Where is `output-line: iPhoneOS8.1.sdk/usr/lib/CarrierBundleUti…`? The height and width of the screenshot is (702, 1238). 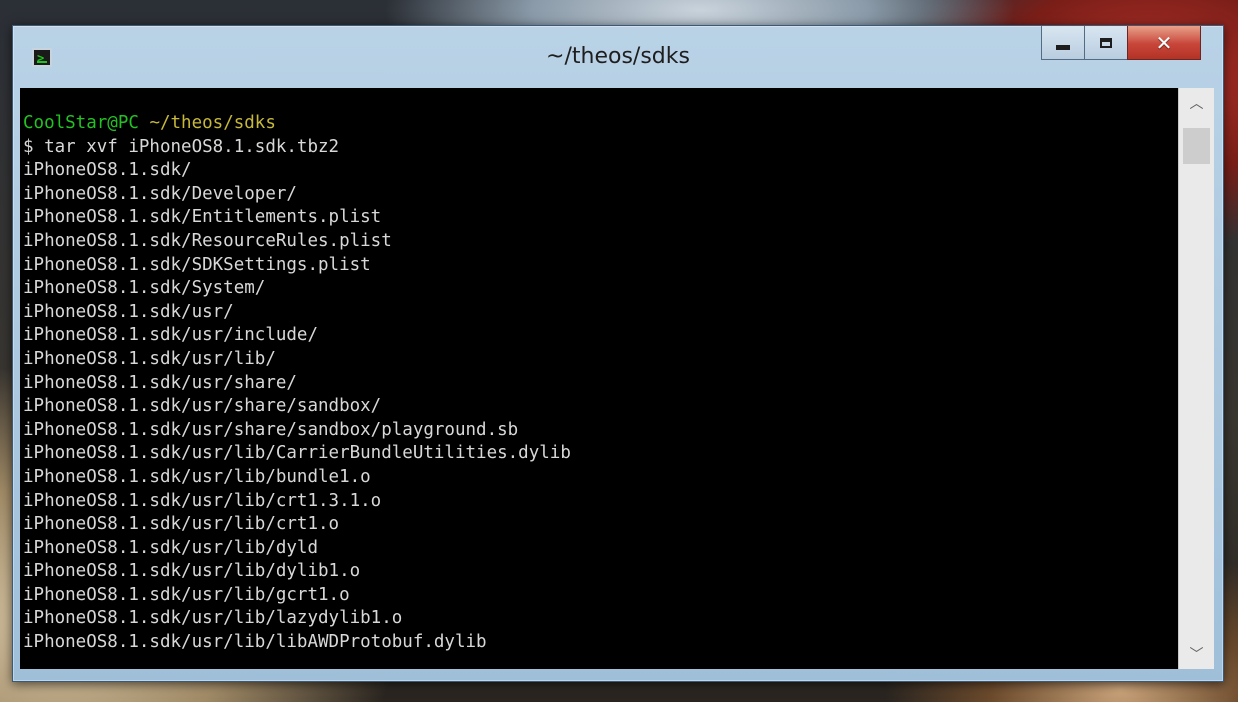
output-line: iPhoneOS8.1.sdk/usr/lib/CarrierBundleUti… is located at coordinates (297, 453).